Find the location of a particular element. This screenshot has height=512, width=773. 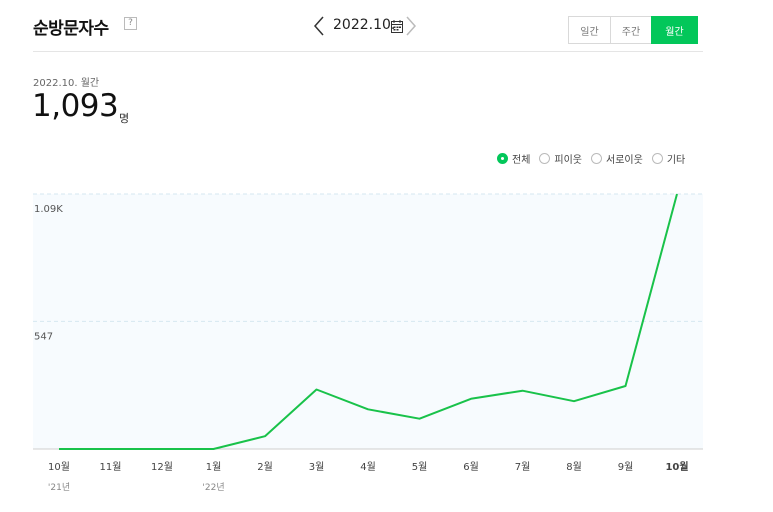

x-tick-sublabel: '21년 is located at coordinates (59, 487).